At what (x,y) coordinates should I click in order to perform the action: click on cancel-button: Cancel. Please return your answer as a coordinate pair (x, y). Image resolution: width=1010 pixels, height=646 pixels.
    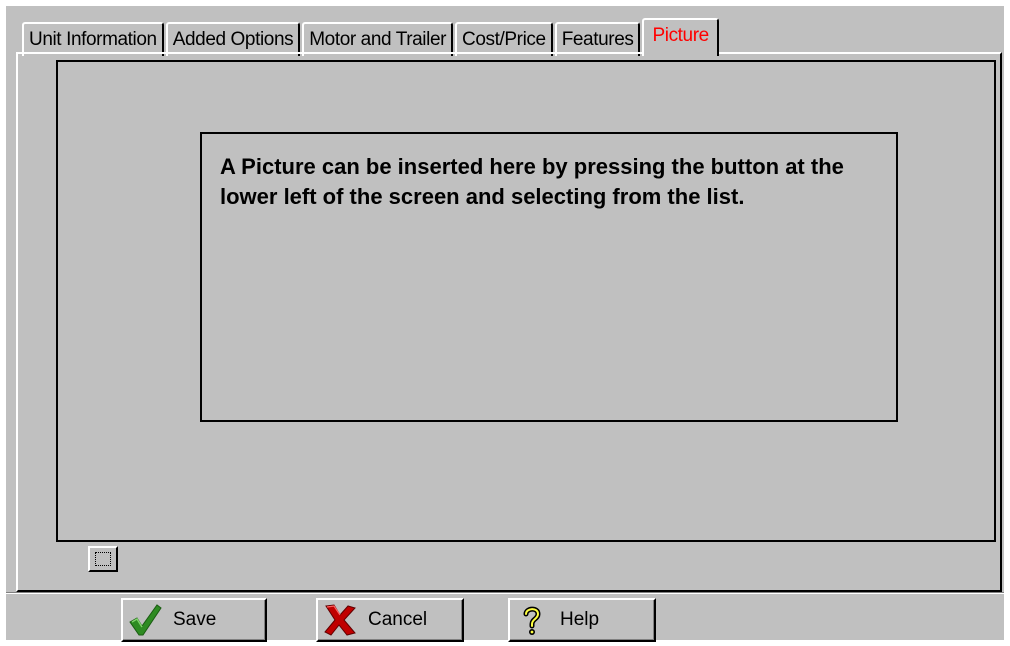
    Looking at the image, I should click on (390, 620).